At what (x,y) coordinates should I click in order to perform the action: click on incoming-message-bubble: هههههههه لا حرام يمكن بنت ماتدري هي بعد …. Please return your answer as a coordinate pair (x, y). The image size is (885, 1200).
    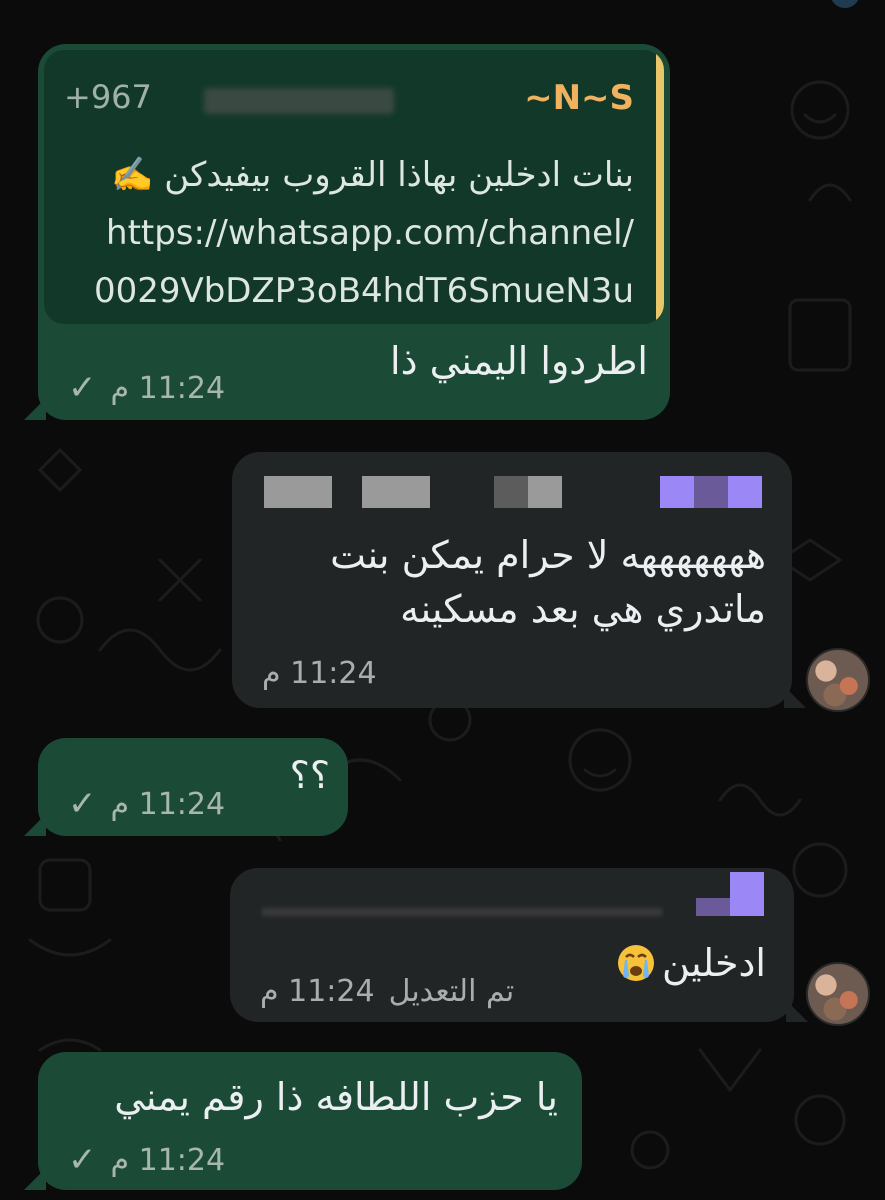
    Looking at the image, I should click on (519, 580).